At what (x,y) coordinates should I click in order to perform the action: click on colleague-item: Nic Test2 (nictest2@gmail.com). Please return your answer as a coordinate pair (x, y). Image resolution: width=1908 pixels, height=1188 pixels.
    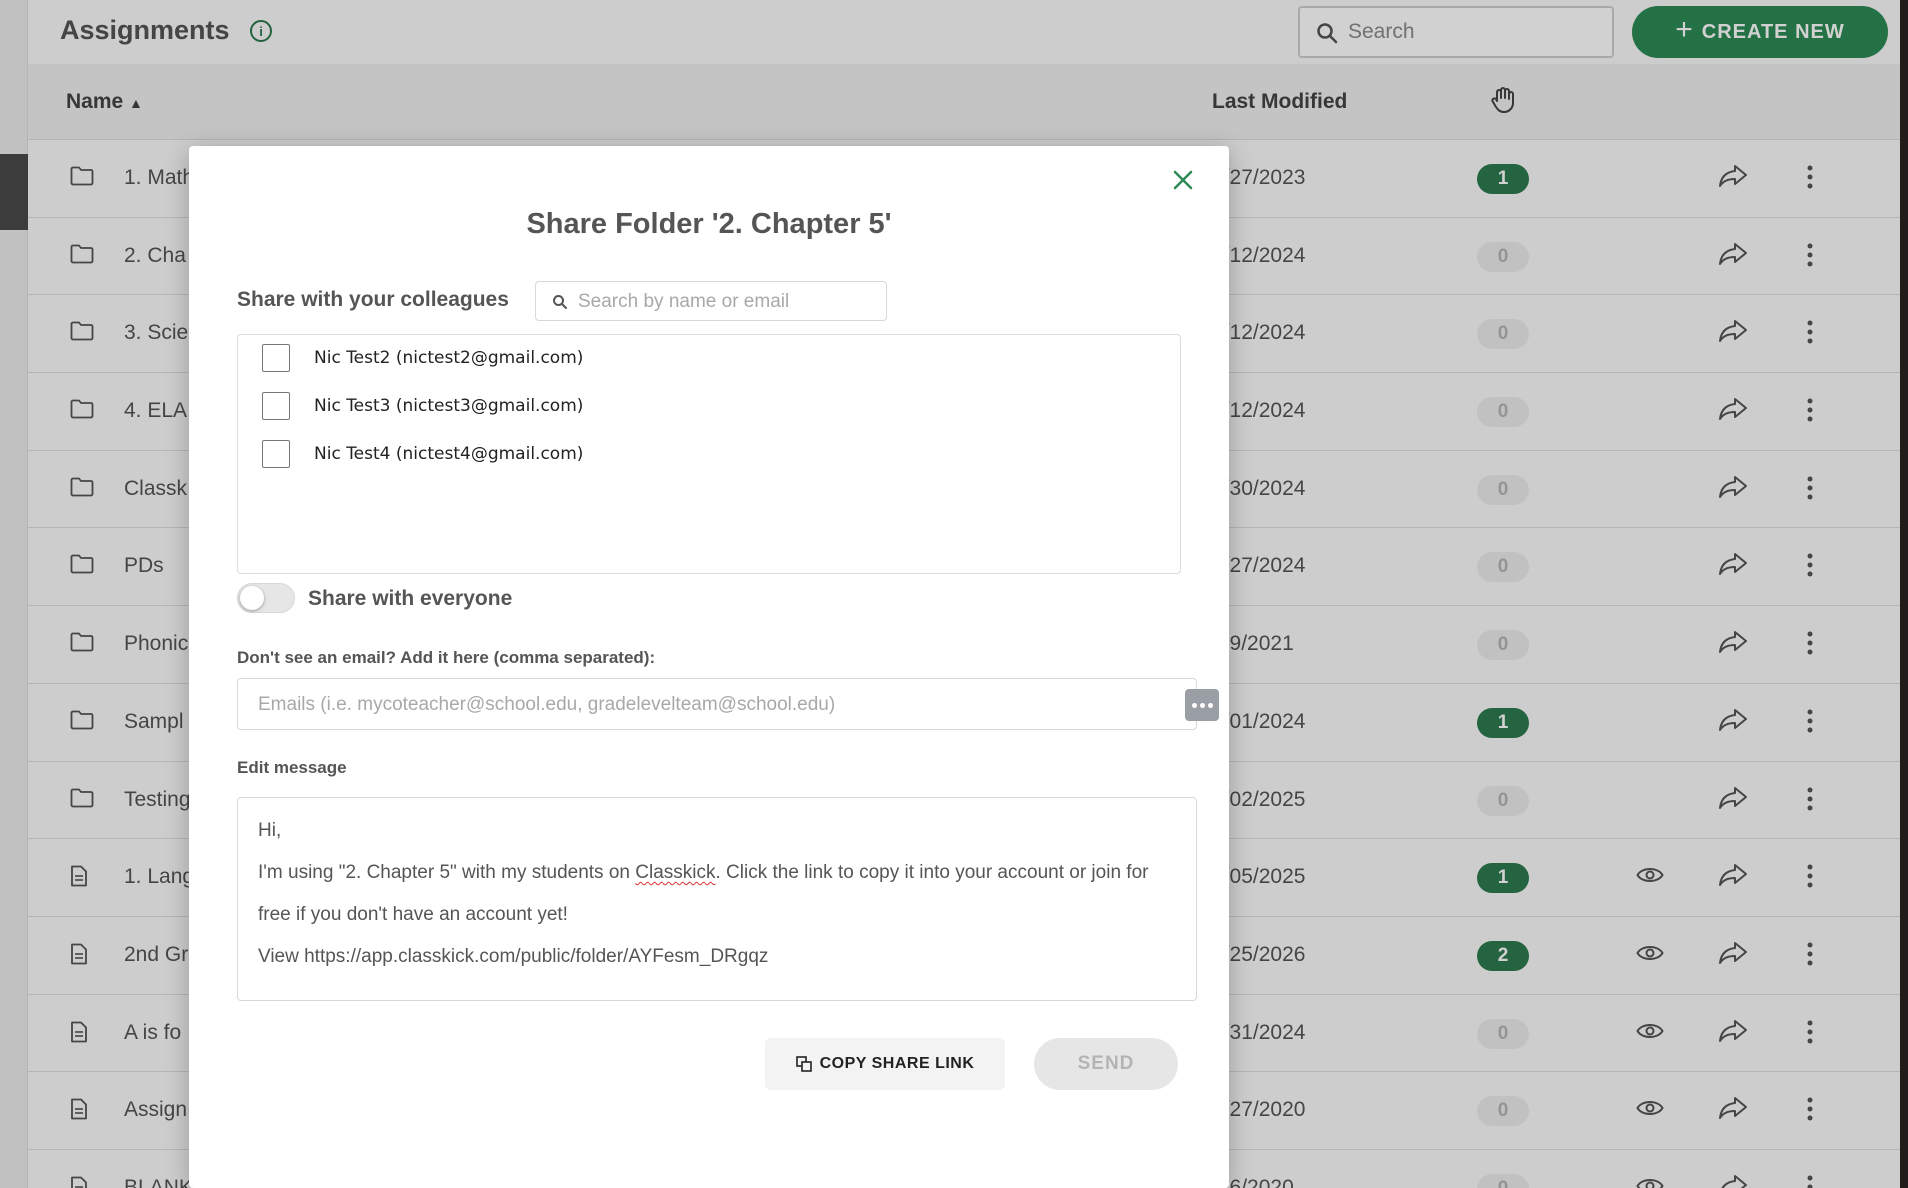
    Looking at the image, I should click on (422, 358).